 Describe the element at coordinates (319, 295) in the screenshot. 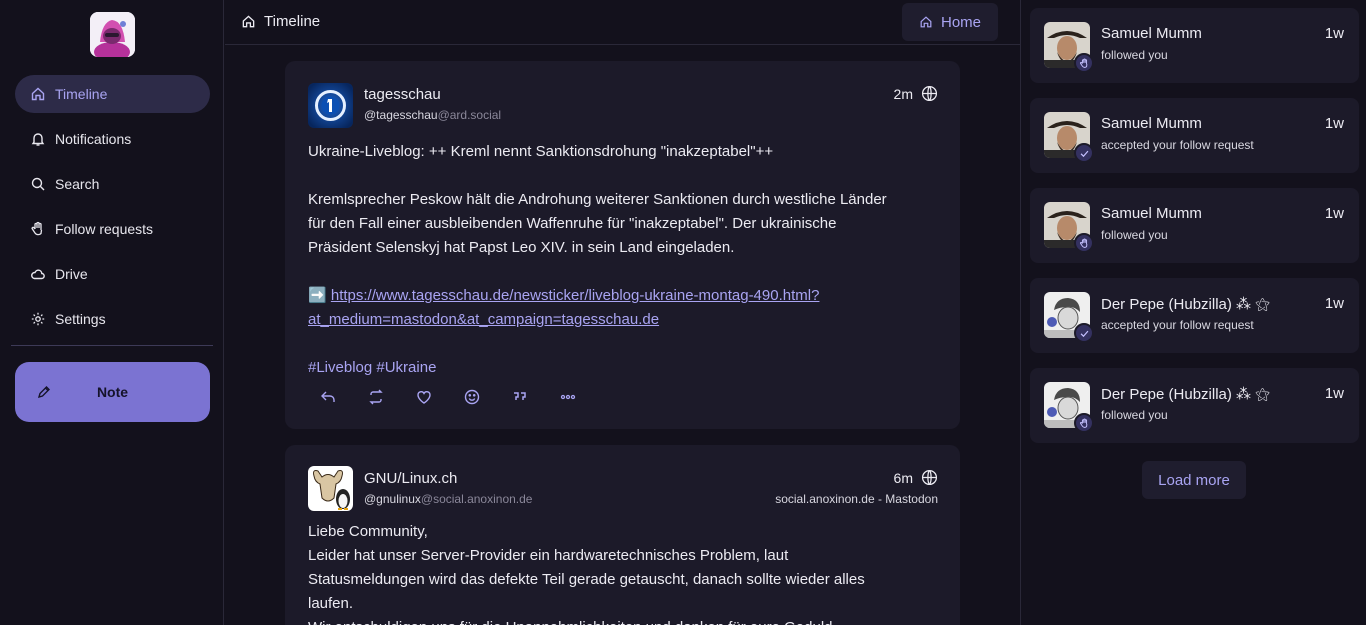

I see `arrow-emoji: ➡️` at that location.